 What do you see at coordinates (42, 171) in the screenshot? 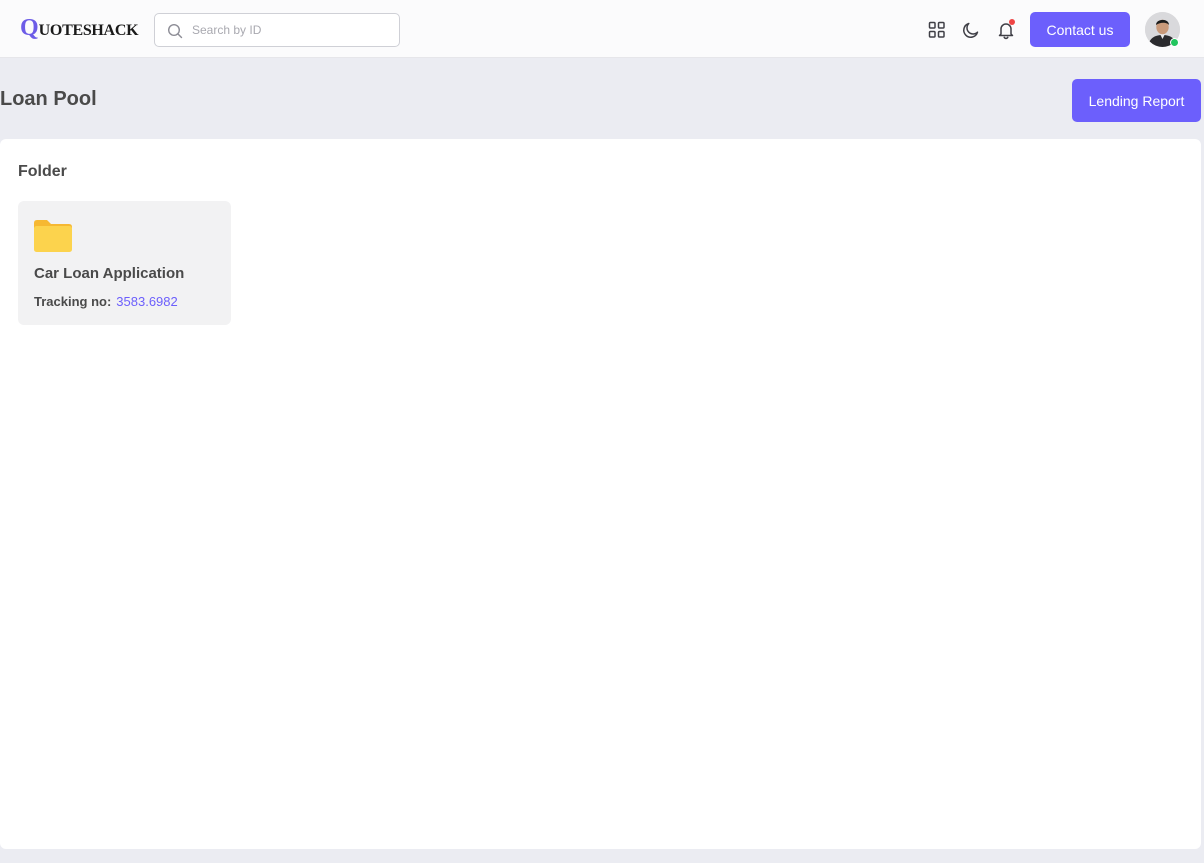
I see `panel-title: Folder` at bounding box center [42, 171].